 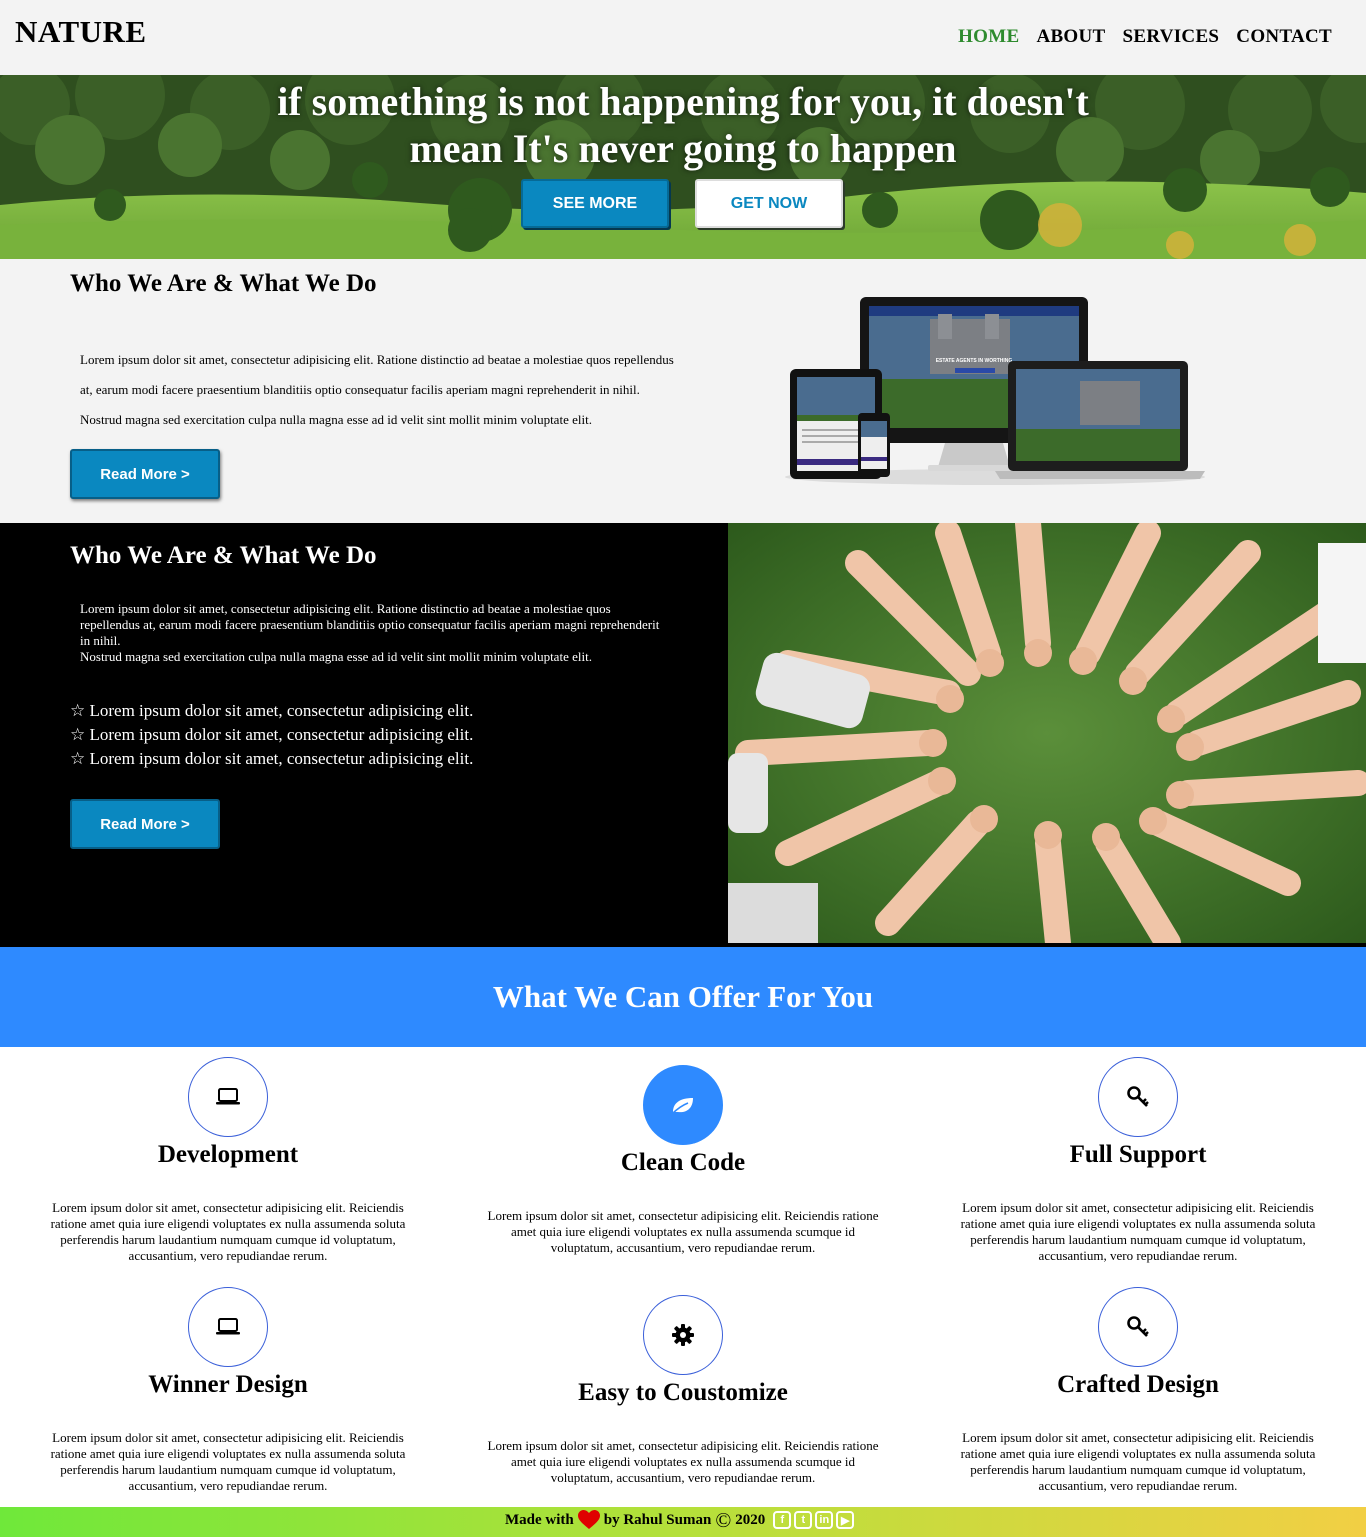 I want to click on copyright-icon: ©, so click(x=723, y=1520).